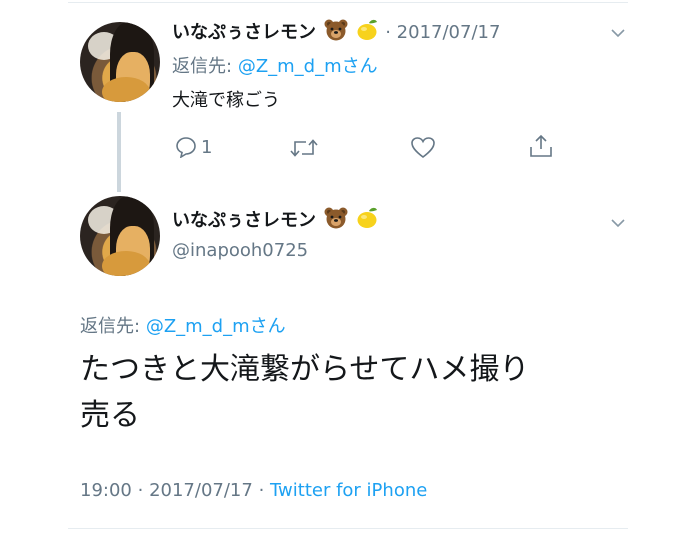 This screenshot has width=673, height=533. Describe the element at coordinates (186, 147) in the screenshot. I see `reply-icon` at that location.